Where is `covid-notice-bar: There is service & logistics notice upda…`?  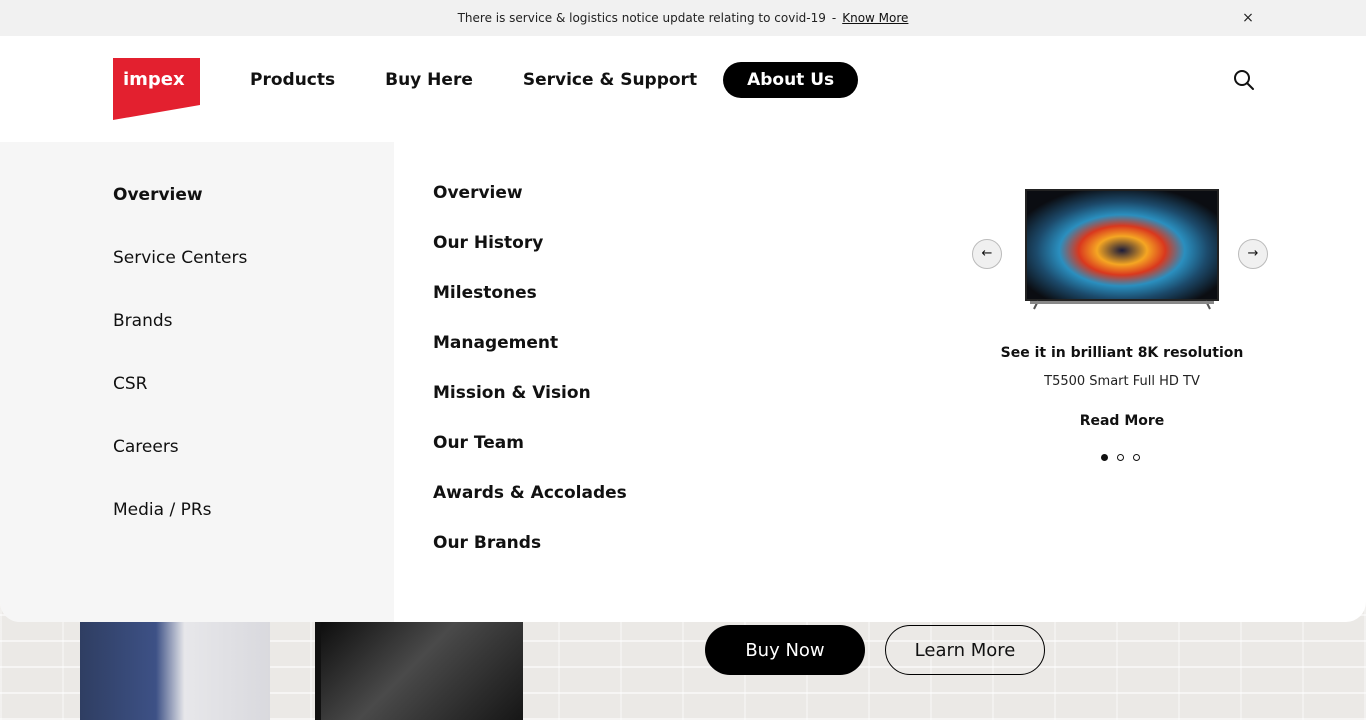
covid-notice-bar: There is service & logistics notice upda… is located at coordinates (683, 18).